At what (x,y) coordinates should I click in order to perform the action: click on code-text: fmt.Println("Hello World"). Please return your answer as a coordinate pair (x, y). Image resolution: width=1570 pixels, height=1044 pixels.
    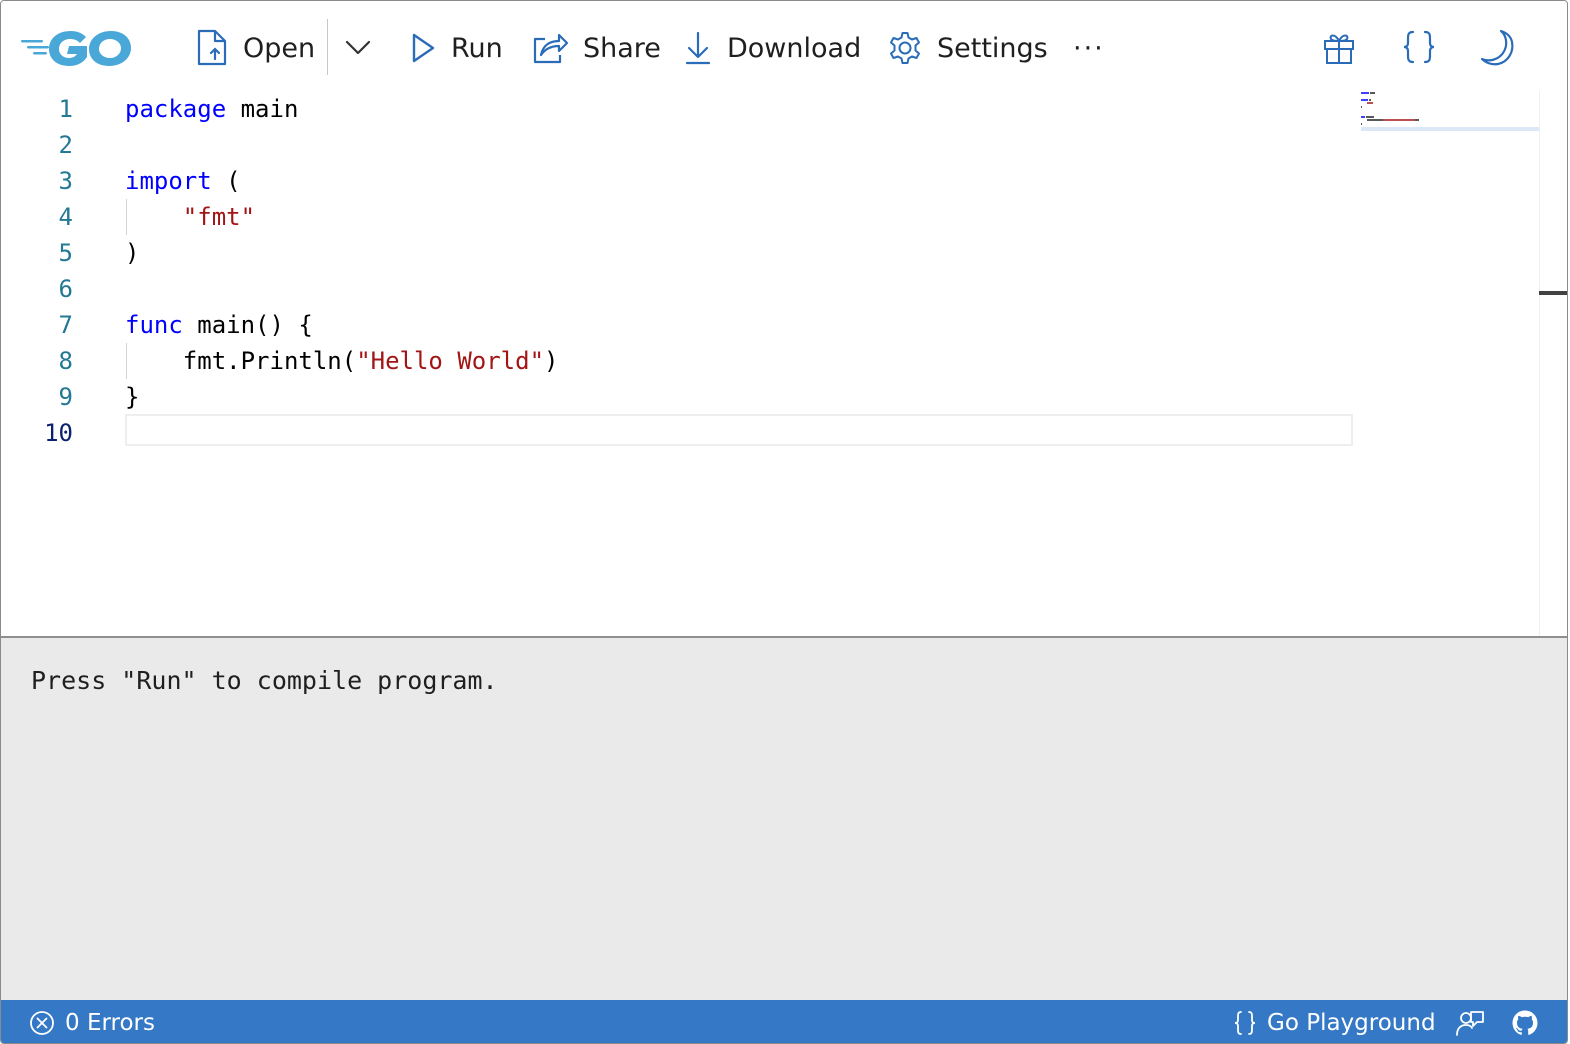
    Looking at the image, I should click on (342, 361).